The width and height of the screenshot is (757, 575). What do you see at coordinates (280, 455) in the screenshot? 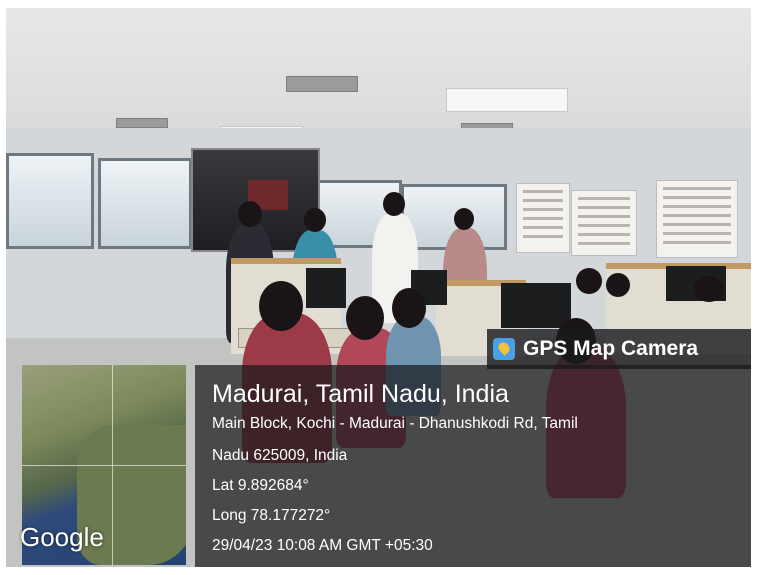
I see `address-line-2: Nadu 625009, India` at bounding box center [280, 455].